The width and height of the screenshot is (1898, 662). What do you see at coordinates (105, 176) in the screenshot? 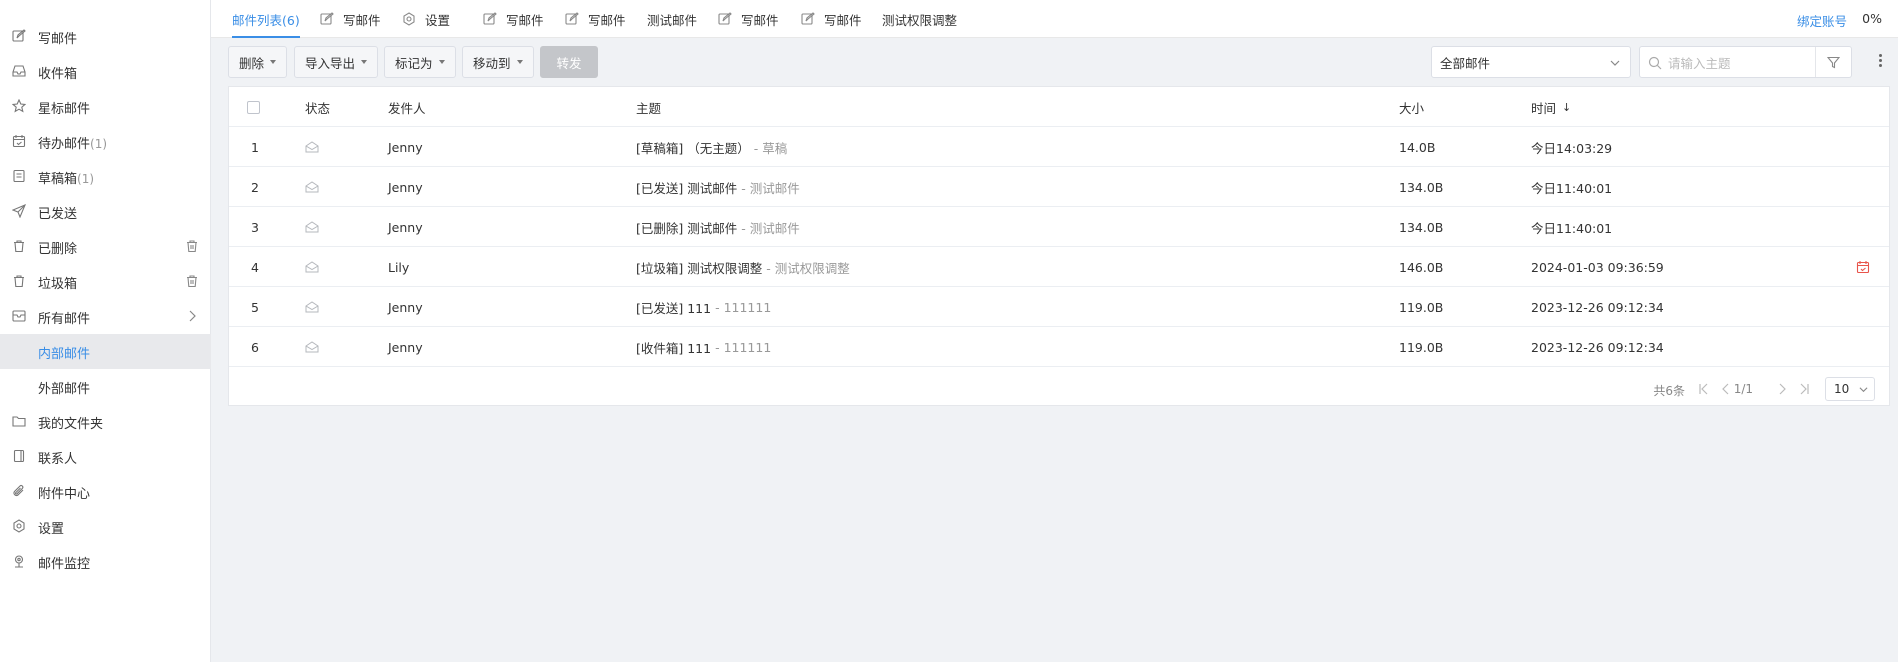
I see `sidebar-item-drafts: 草稿箱(1)` at bounding box center [105, 176].